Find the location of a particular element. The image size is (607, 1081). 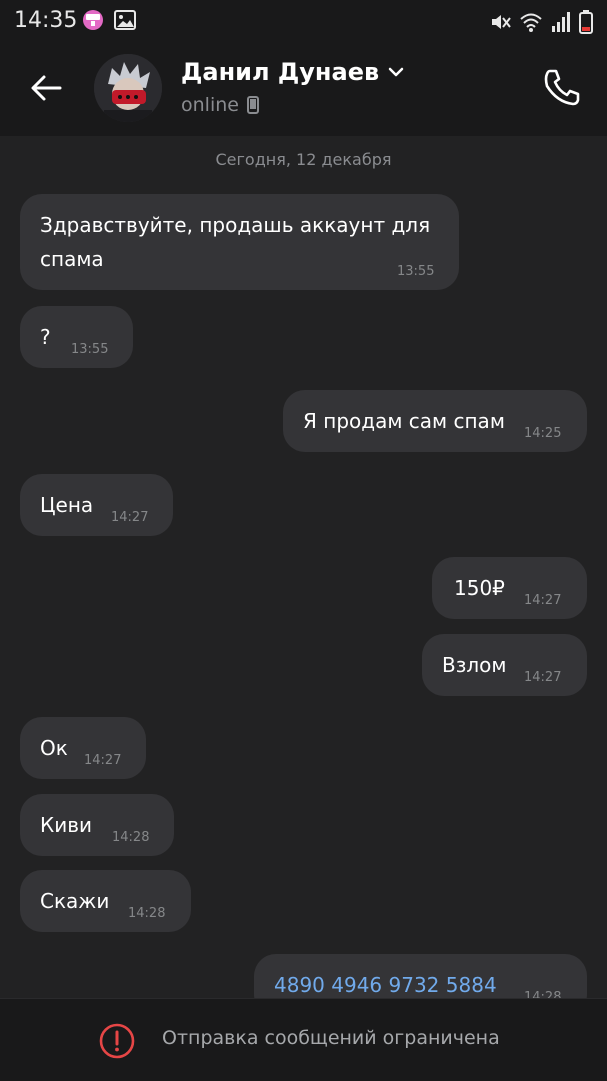

outgoing-message: Я продам сам спам 14:25 is located at coordinates (435, 421).